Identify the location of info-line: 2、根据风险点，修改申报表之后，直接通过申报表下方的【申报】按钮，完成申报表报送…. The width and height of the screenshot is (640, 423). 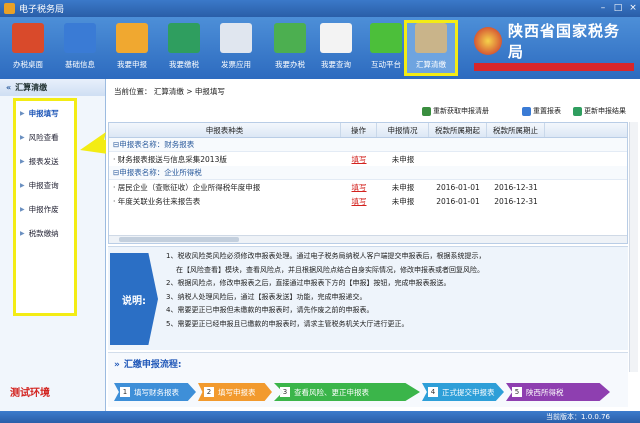
(308, 283).